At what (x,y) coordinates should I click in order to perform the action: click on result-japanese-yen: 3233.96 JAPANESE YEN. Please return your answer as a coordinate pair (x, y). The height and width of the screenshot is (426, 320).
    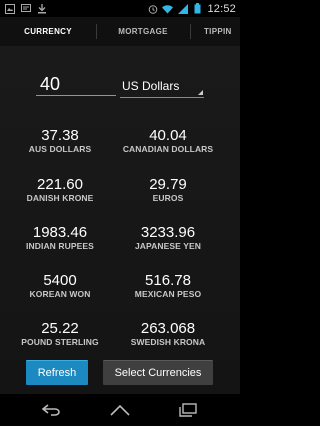
    Looking at the image, I should click on (168, 238).